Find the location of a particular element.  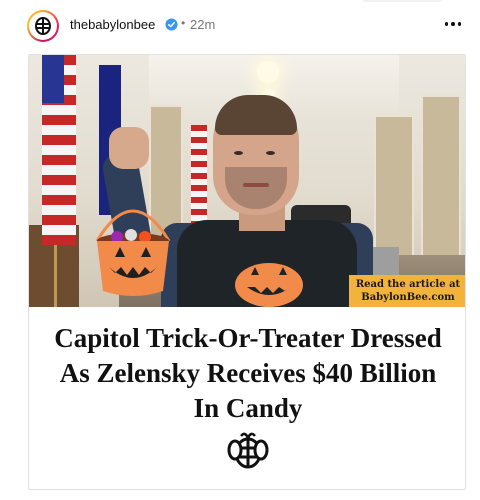

avatar is located at coordinates (43, 26).